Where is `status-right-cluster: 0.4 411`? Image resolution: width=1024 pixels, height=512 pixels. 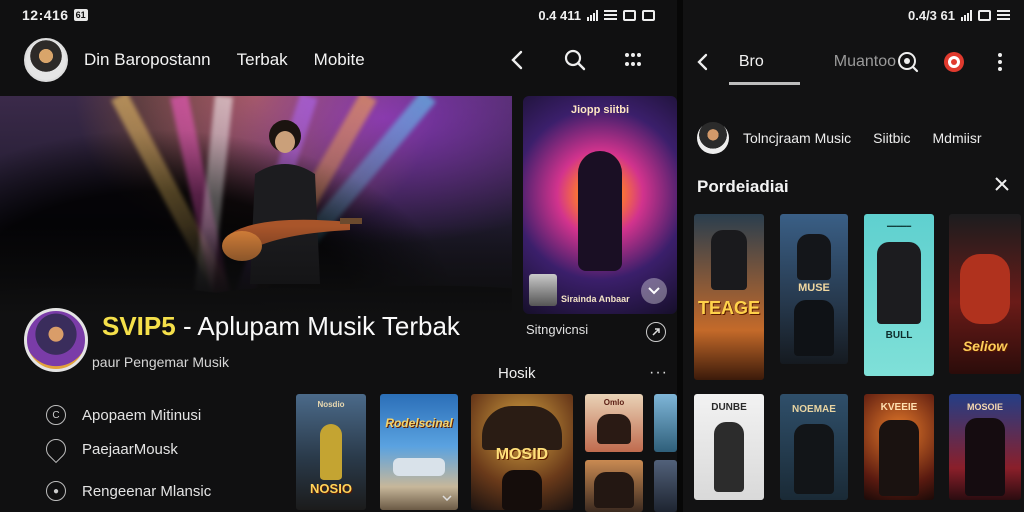 status-right-cluster: 0.4 411 is located at coordinates (596, 15).